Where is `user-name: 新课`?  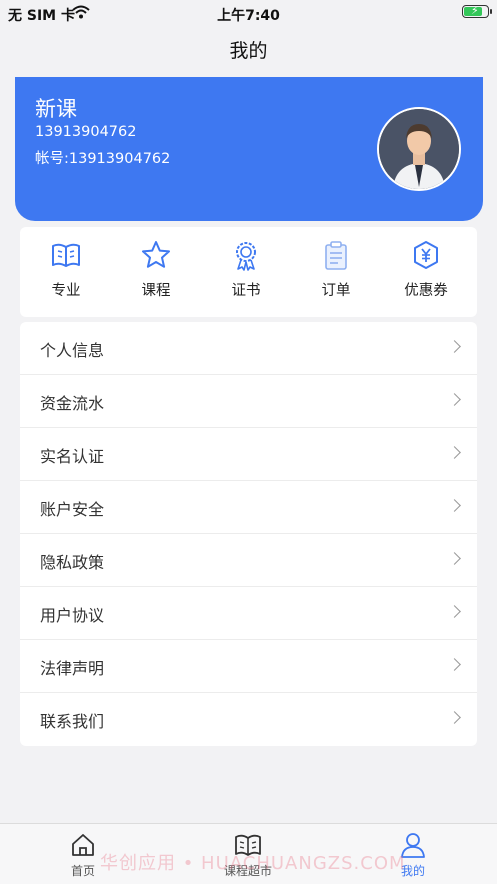
user-name: 新课 is located at coordinates (56, 109).